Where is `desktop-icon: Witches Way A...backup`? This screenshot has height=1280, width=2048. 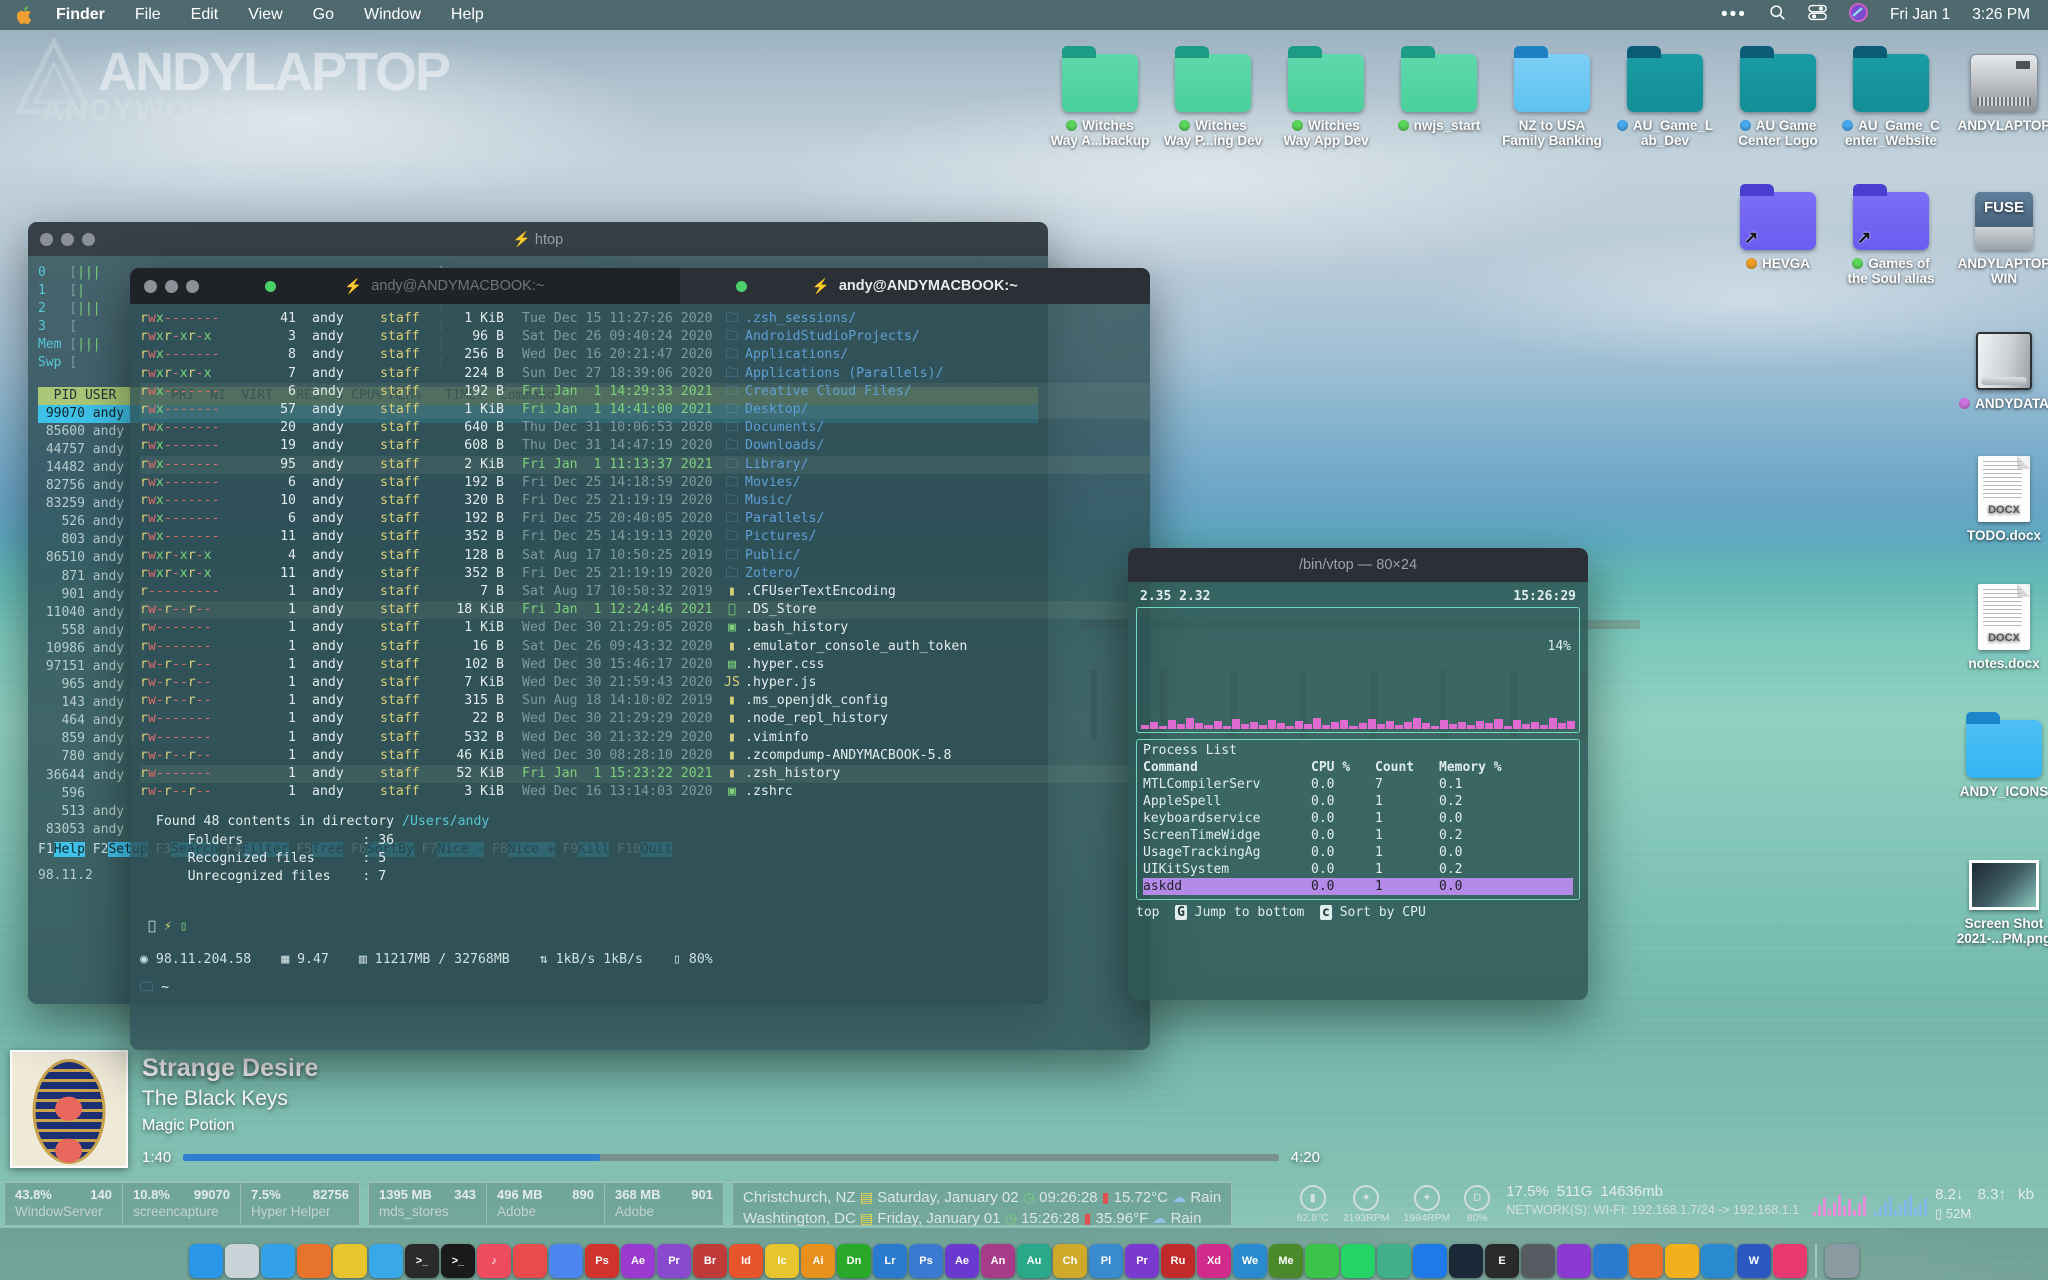 desktop-icon: Witches Way A...backup is located at coordinates (1100, 94).